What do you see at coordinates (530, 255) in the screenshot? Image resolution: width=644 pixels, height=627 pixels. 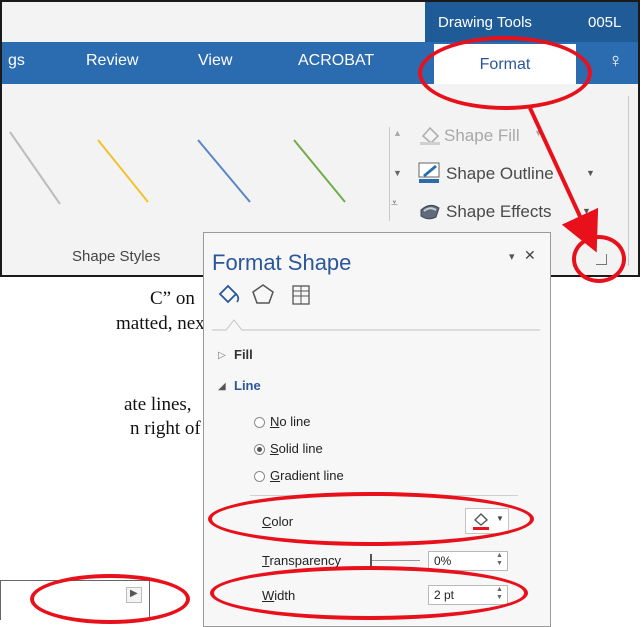 I see `pane-close-icon: ✕` at bounding box center [530, 255].